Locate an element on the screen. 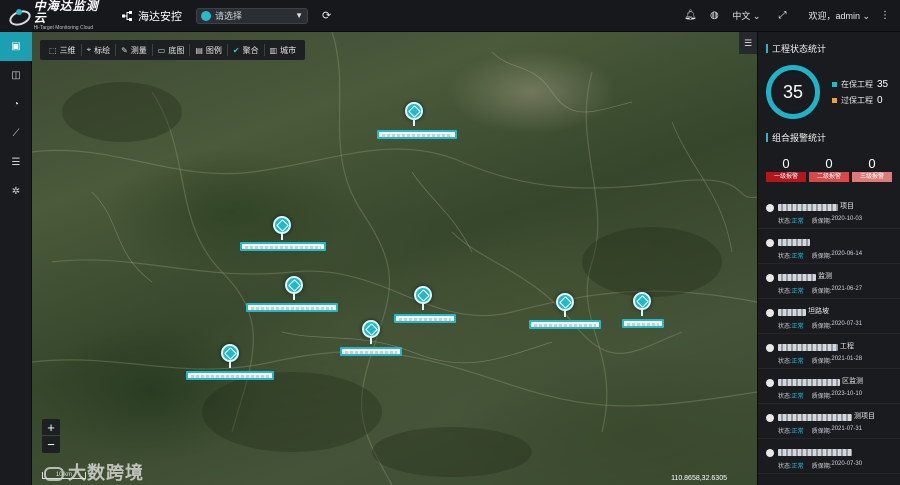 Image resolution: width=900 pixels, height=485 pixels. toolbar-city: ▥ 城市 is located at coordinates (283, 50).